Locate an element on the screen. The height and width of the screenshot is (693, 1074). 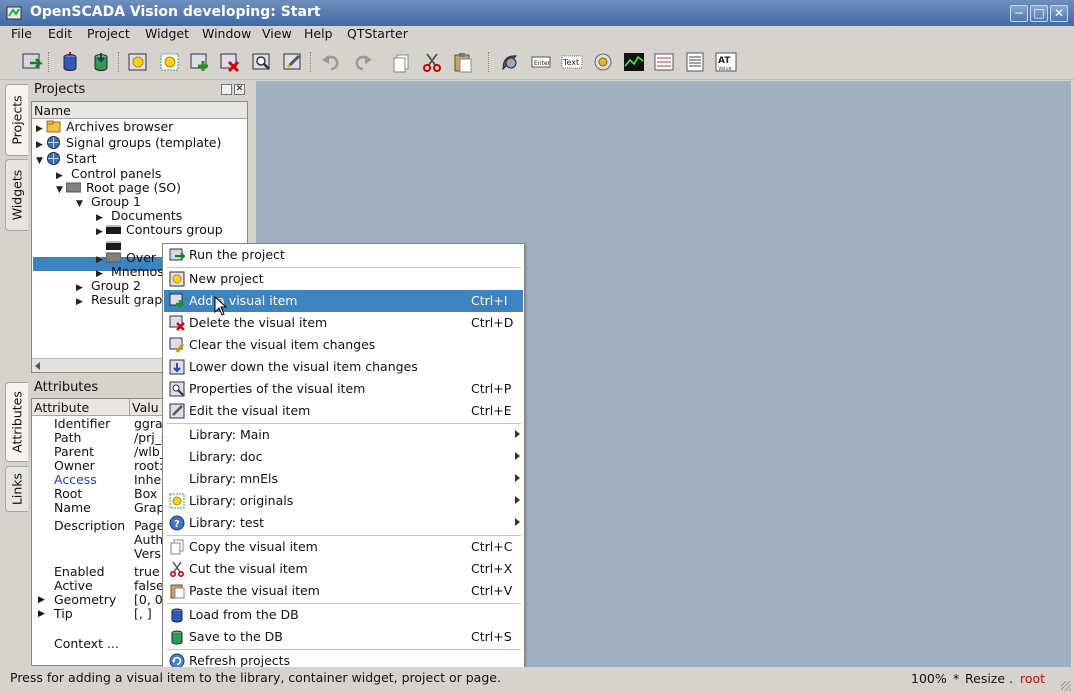
menu-help: Help is located at coordinates (318, 33).